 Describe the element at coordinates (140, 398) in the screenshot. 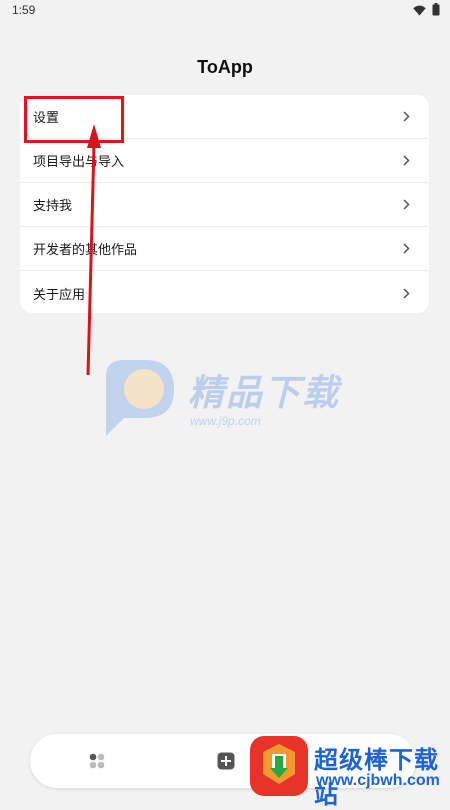

I see `watermark-p-icon` at that location.